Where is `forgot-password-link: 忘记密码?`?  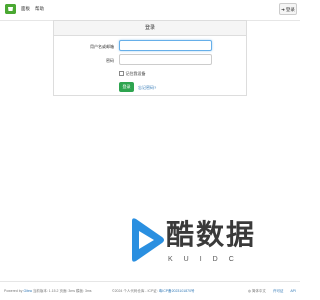 forgot-password-link: 忘记密码? is located at coordinates (147, 87).